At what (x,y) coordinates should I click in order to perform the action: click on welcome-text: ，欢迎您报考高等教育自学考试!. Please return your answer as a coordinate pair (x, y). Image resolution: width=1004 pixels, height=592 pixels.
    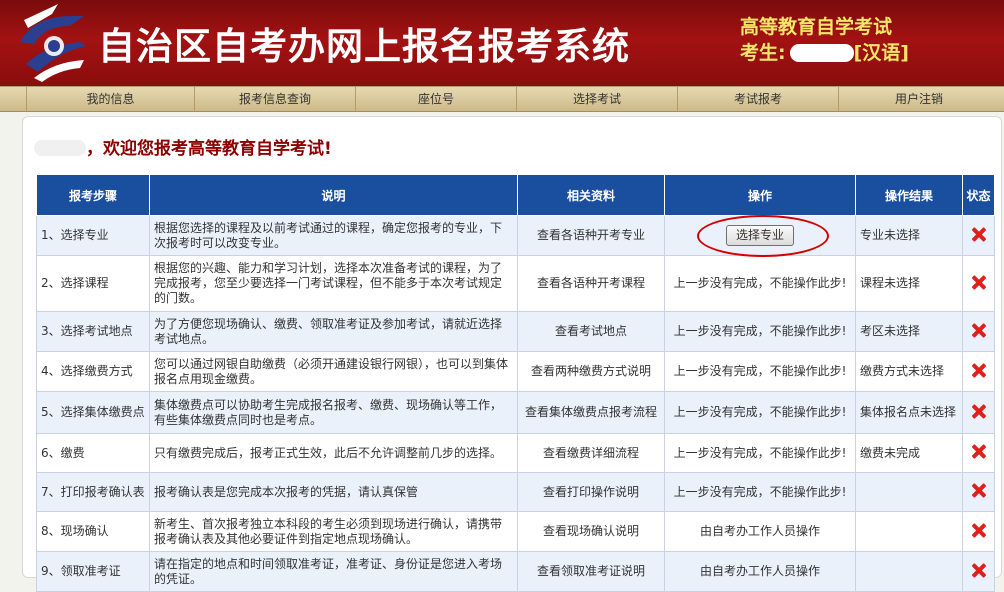
    Looking at the image, I should click on (209, 149).